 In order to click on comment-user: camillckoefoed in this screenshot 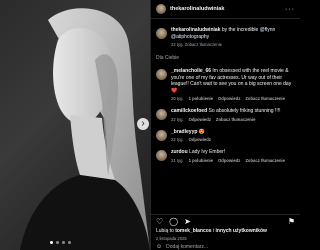, I will do `click(189, 111)`.